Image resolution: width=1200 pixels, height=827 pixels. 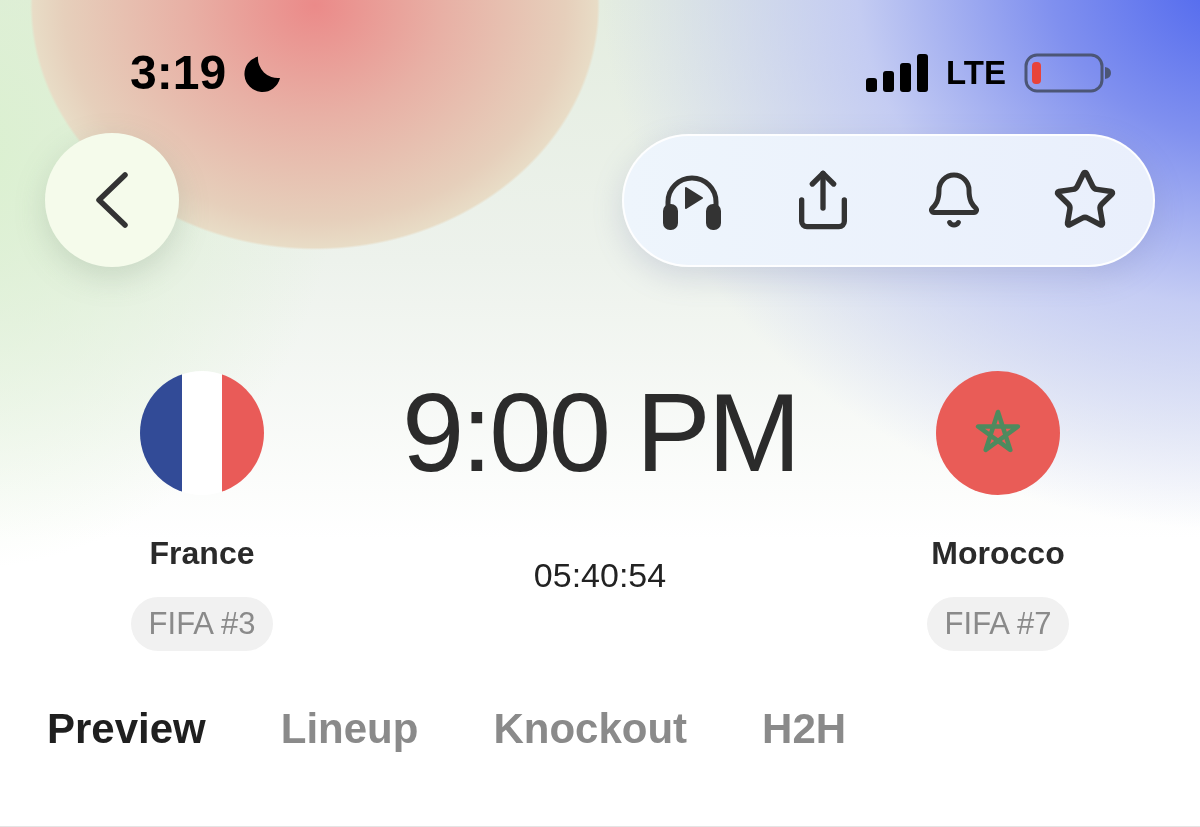 What do you see at coordinates (112, 200) in the screenshot?
I see `chevron-left-icon` at bounding box center [112, 200].